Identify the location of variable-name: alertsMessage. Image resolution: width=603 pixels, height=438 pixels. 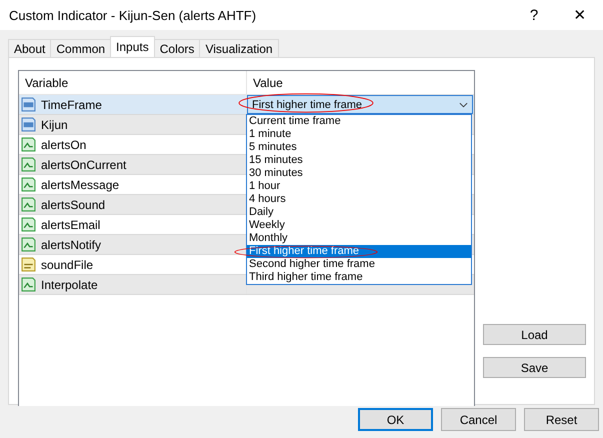
(80, 185).